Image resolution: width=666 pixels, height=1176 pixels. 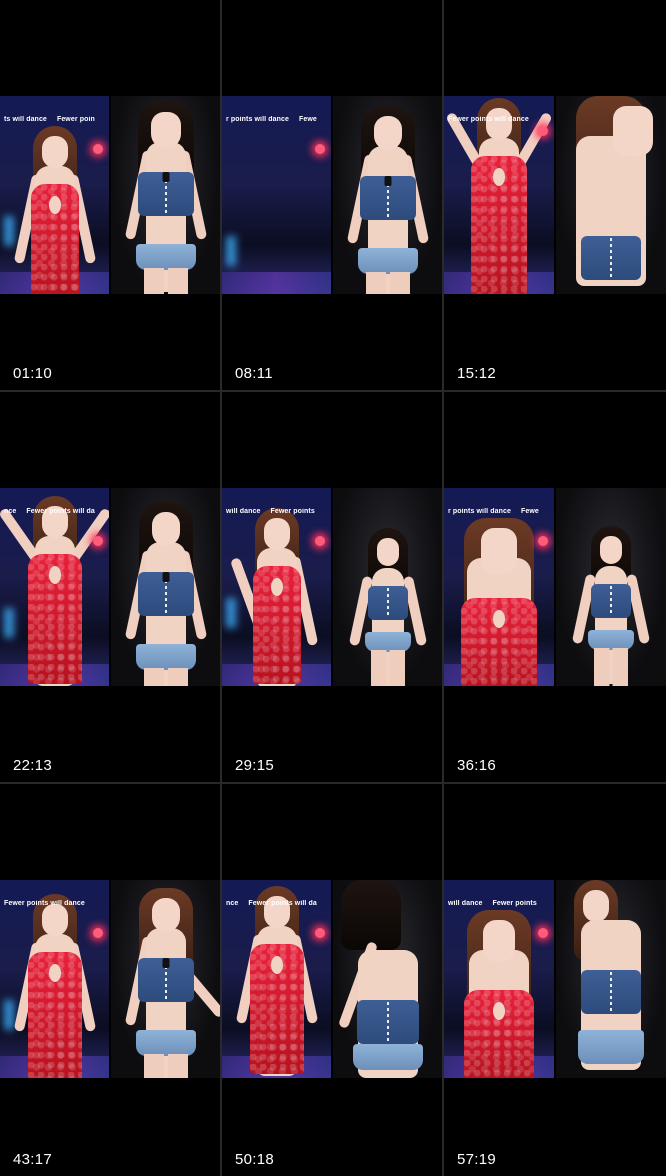 I want to click on video-thumbnail: r points will dance Fewe 36:16, so click(x=555, y=587).